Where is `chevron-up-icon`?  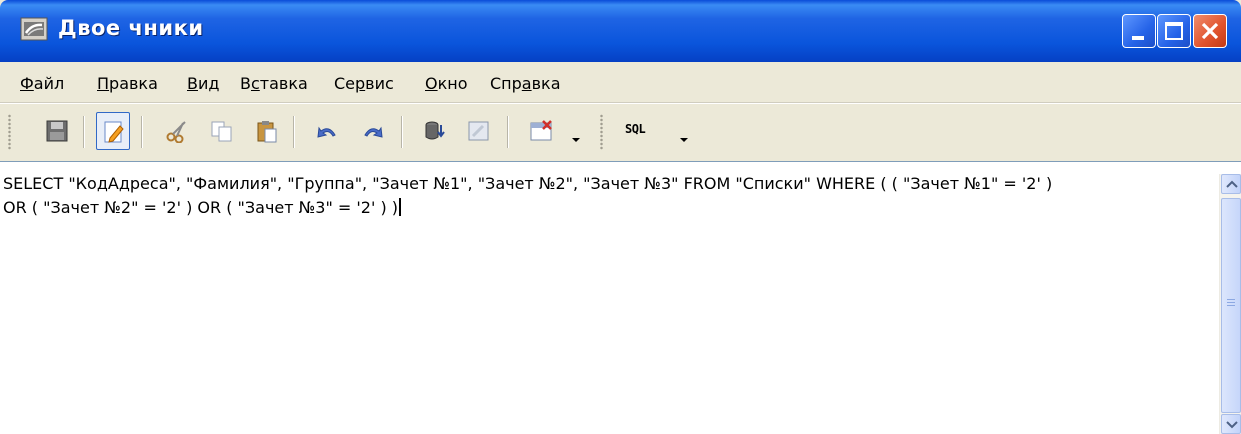 chevron-up-icon is located at coordinates (1232, 184).